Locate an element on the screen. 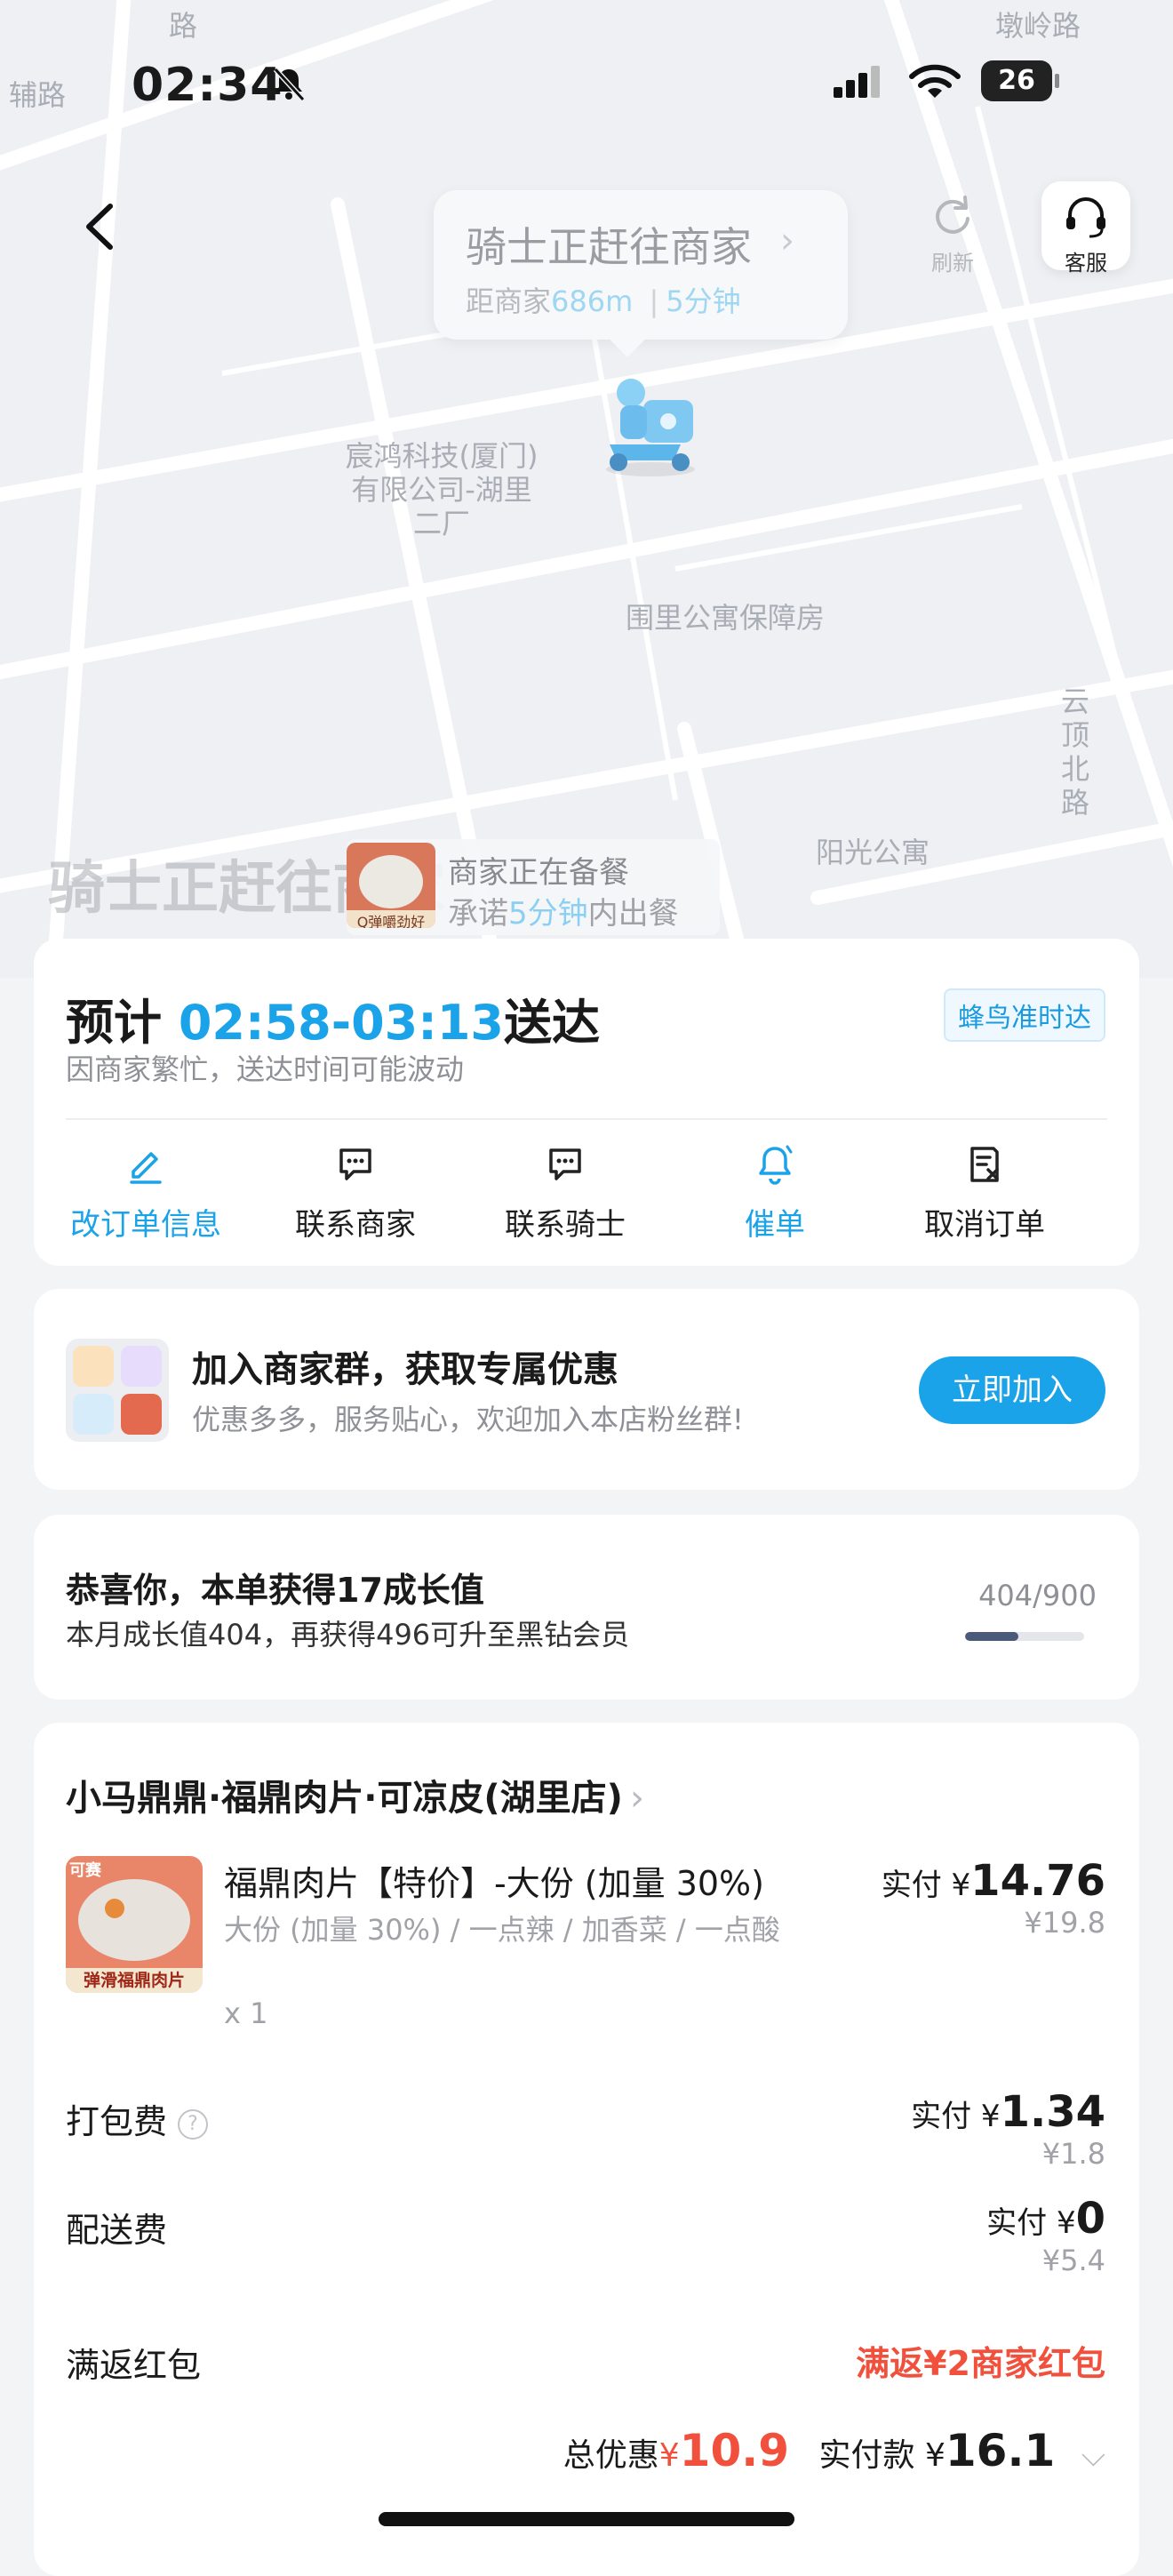 Image resolution: width=1173 pixels, height=2576 pixels. customer-service-label: 客服 is located at coordinates (1086, 263).